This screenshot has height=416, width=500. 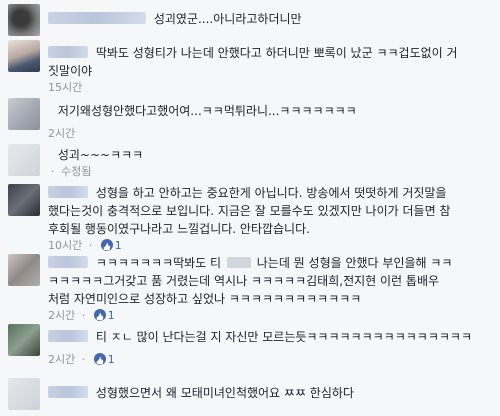 What do you see at coordinates (100, 155) in the screenshot?
I see `comment-text: 성괴~~~ㅋㅋㅋ` at bounding box center [100, 155].